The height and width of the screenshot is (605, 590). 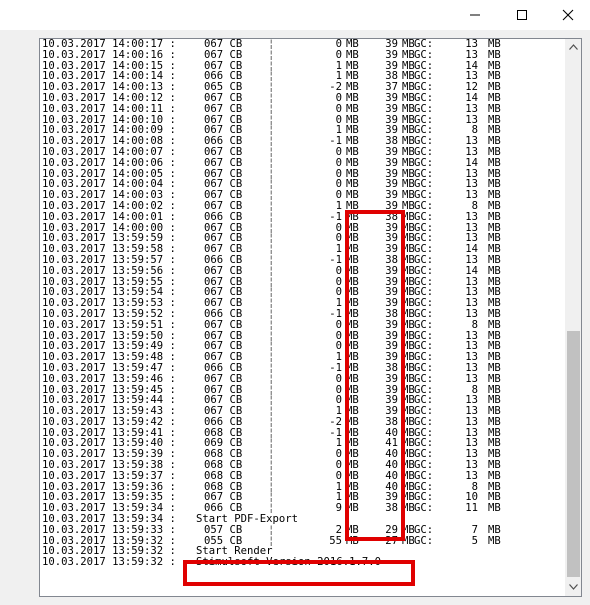 I want to click on close-icon, so click(x=568, y=15).